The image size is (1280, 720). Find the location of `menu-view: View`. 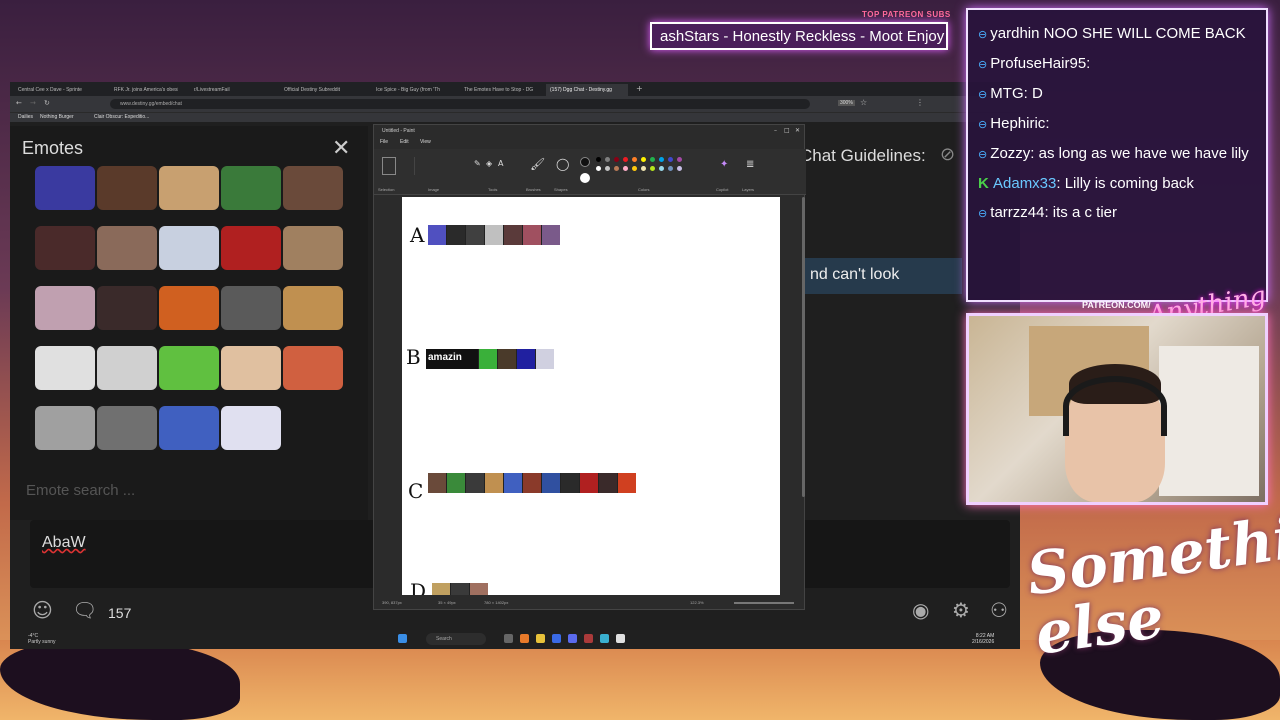

menu-view: View is located at coordinates (425, 142).